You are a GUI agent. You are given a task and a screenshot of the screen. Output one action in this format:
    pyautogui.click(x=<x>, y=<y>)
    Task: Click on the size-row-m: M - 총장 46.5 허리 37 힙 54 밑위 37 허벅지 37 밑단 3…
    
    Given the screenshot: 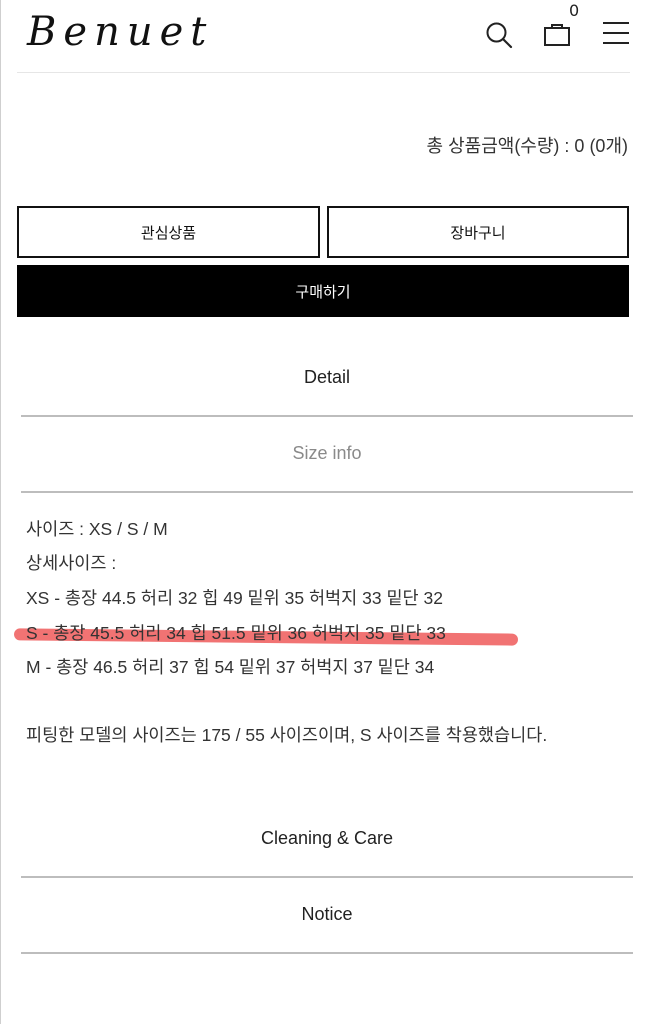 What is the action you would take?
    pyautogui.click(x=230, y=667)
    